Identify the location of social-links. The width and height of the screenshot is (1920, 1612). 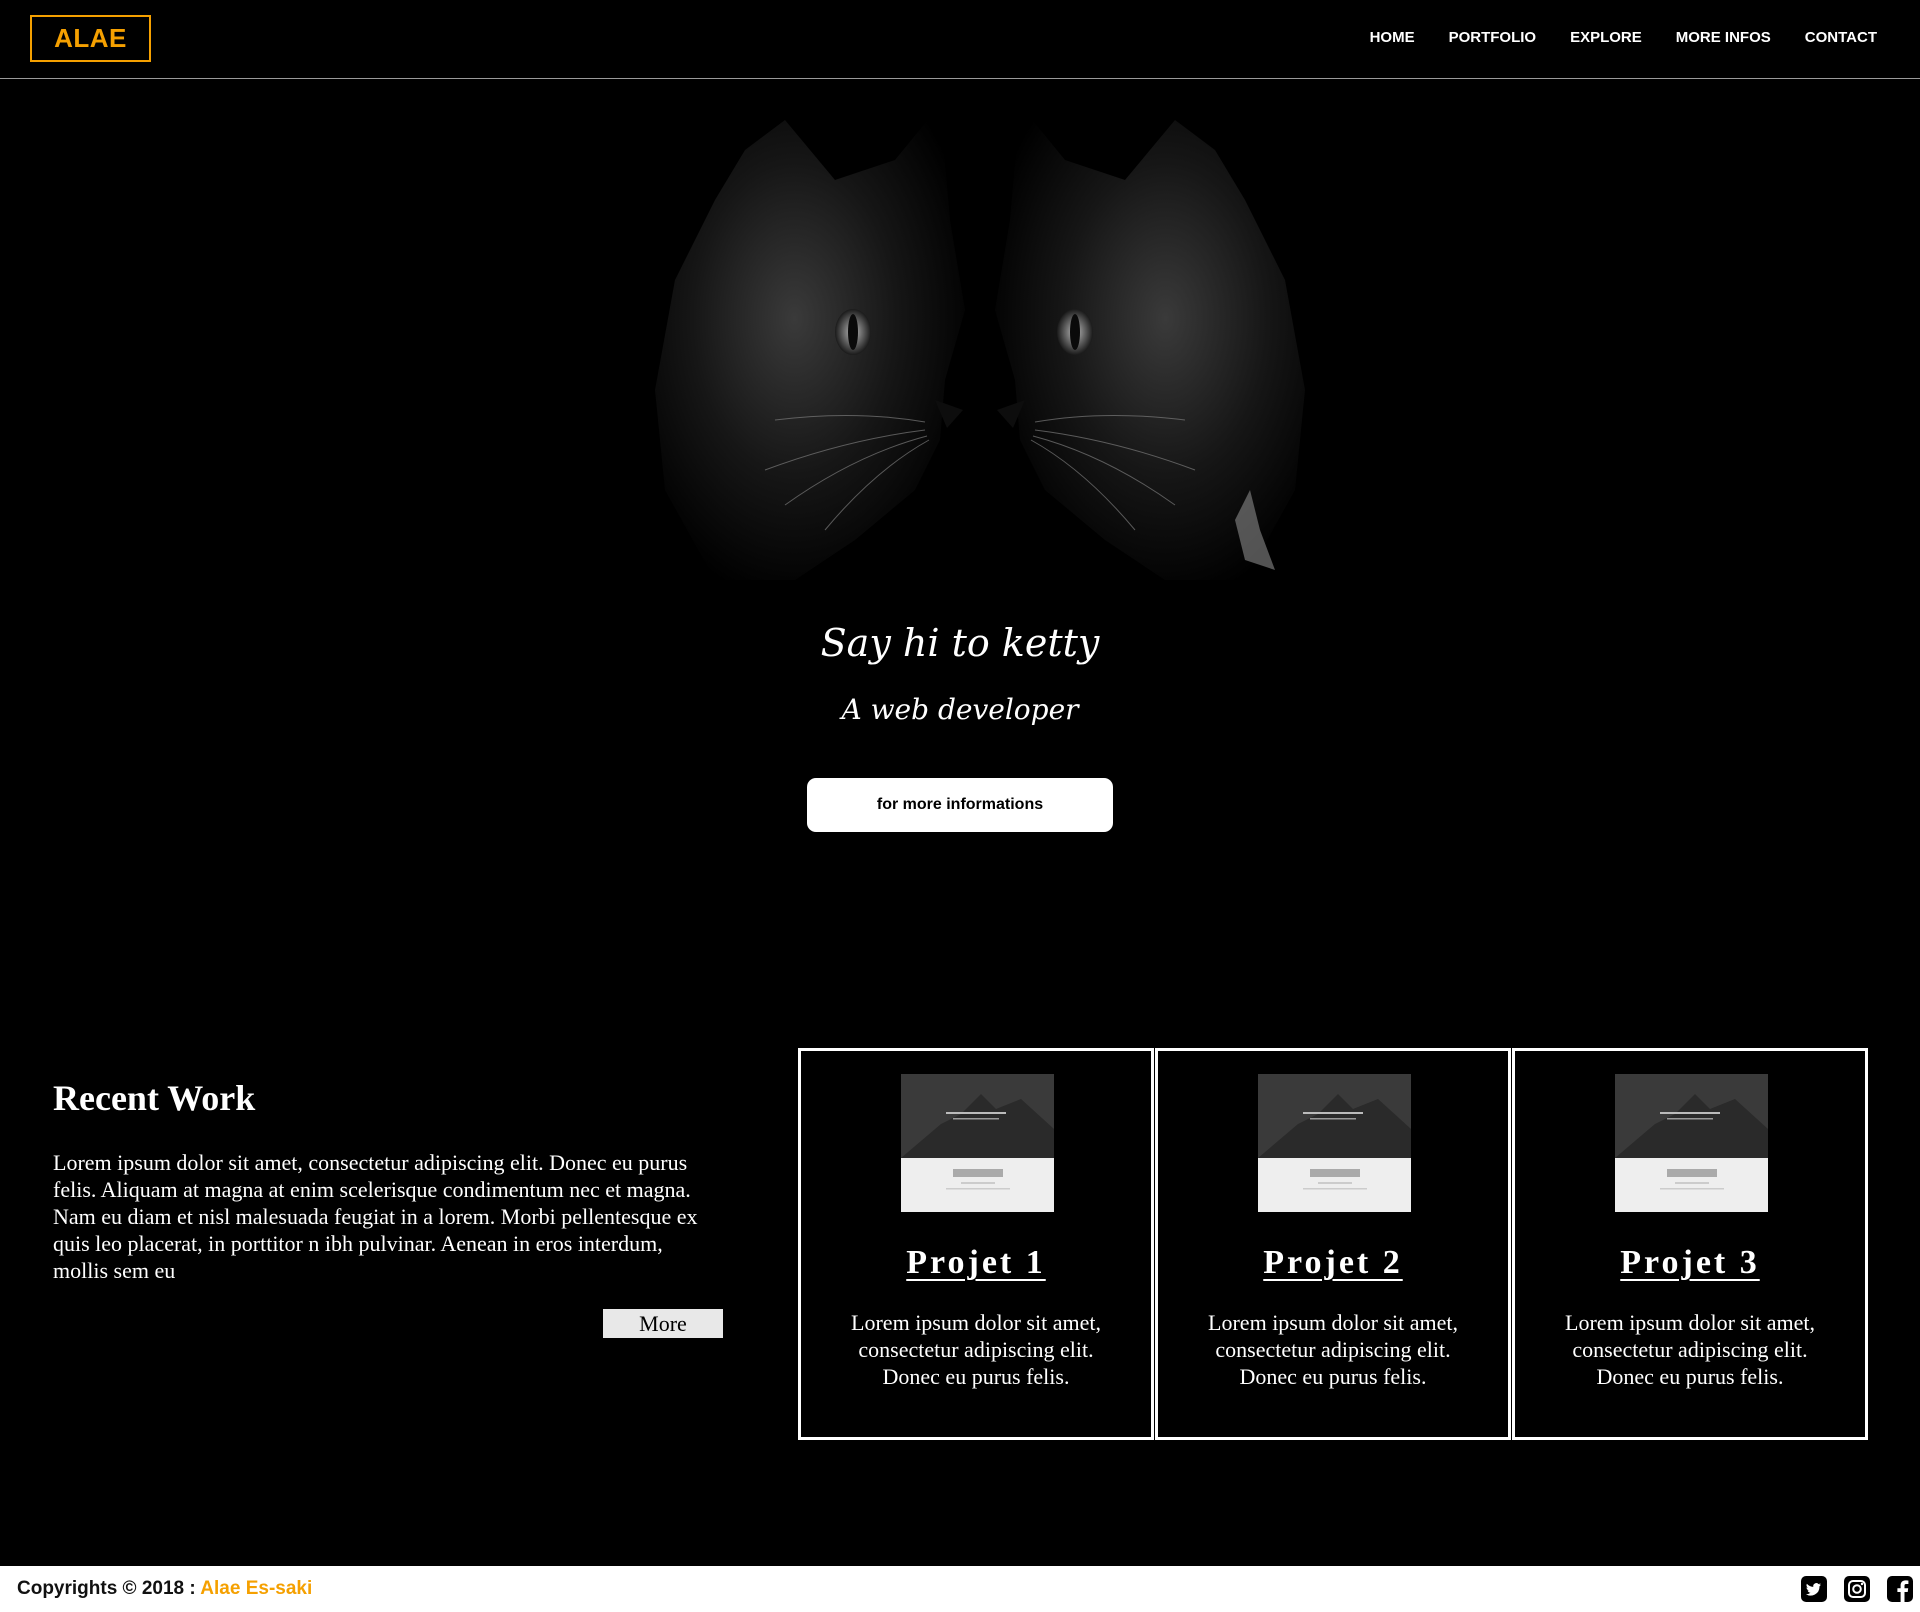
(1857, 1589).